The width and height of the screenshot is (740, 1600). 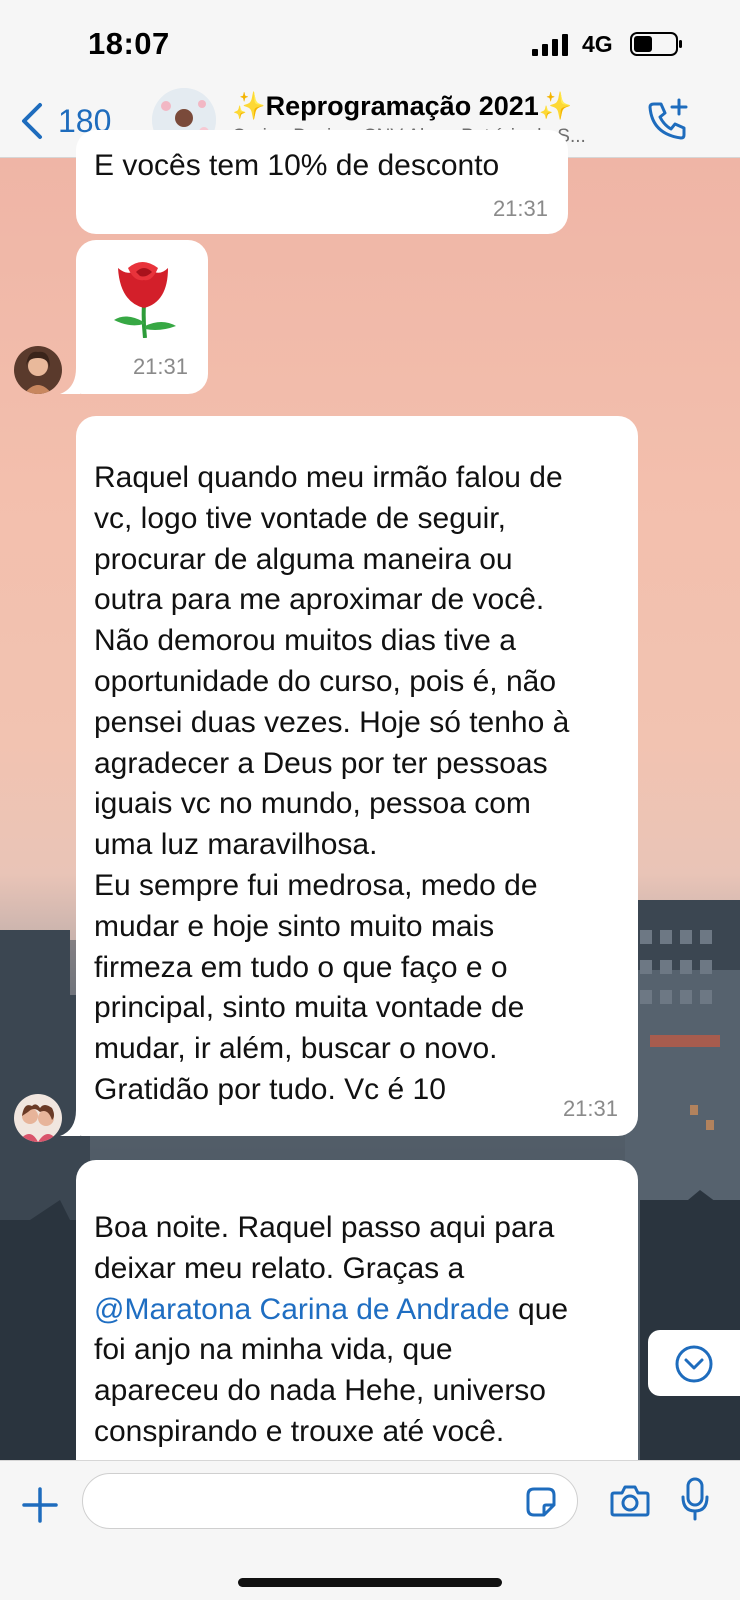 I want to click on phone-add-icon, so click(x=668, y=120).